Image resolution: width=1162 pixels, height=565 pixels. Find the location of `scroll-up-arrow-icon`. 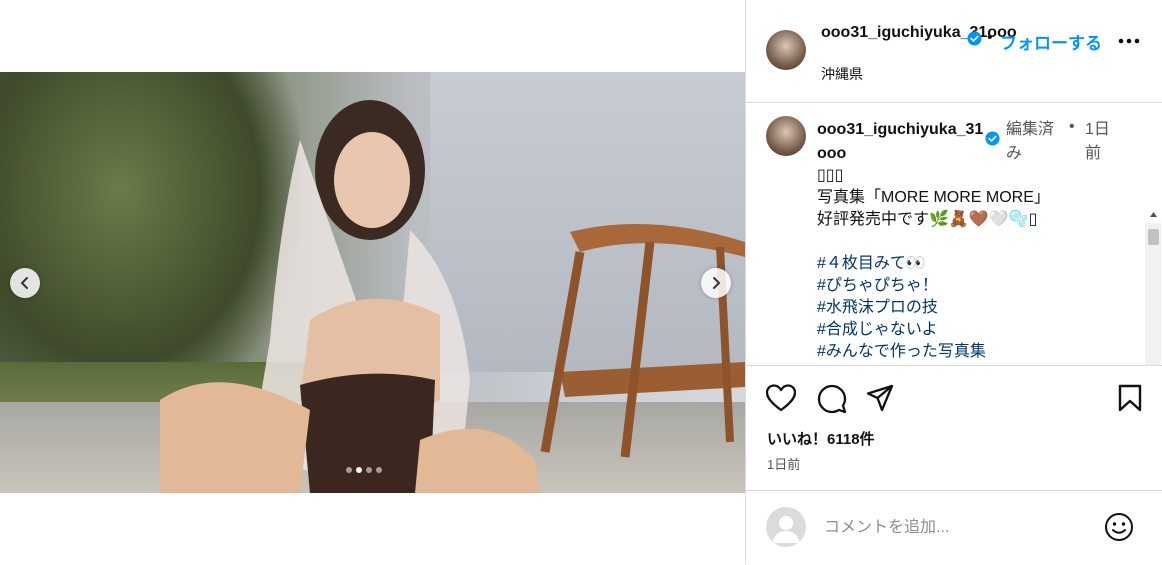

scroll-up-arrow-icon is located at coordinates (1153, 214).